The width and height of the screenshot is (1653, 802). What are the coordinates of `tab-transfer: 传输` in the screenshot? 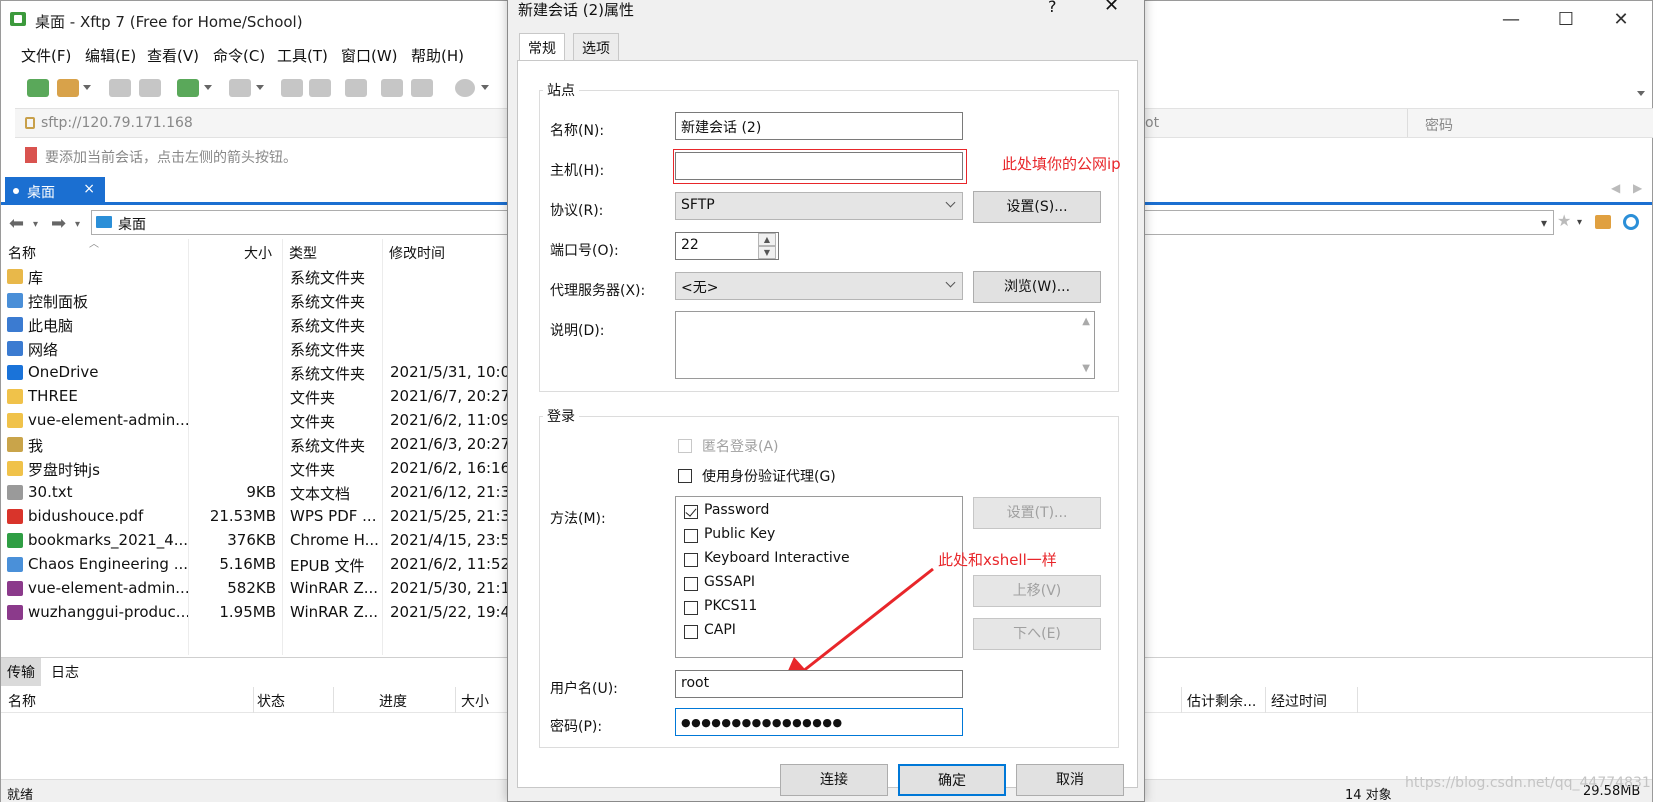 It's located at (21, 672).